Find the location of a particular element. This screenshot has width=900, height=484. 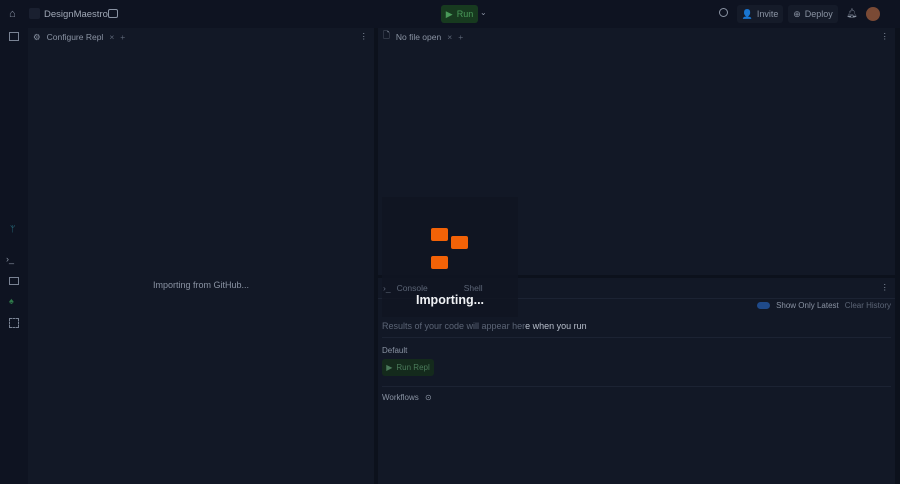

chevron-down-icon: ⌄ is located at coordinates (483, 12).